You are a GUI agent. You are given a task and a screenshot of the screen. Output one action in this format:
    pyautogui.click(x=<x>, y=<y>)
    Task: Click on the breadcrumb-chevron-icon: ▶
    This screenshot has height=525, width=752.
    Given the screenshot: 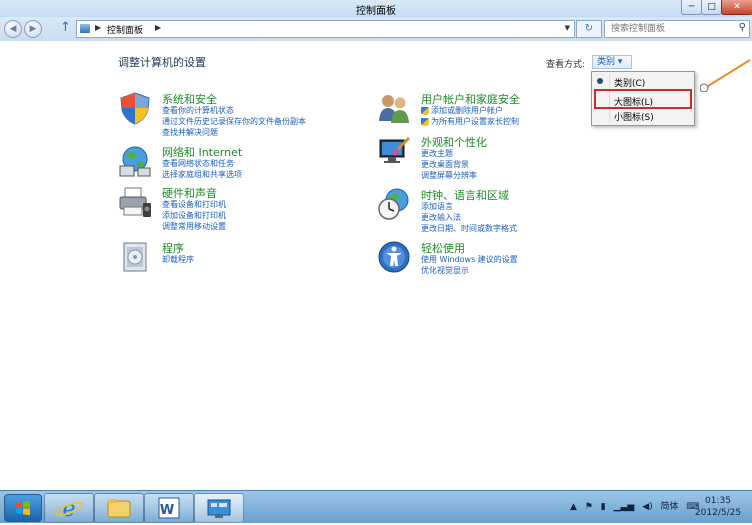 What is the action you would take?
    pyautogui.click(x=158, y=27)
    